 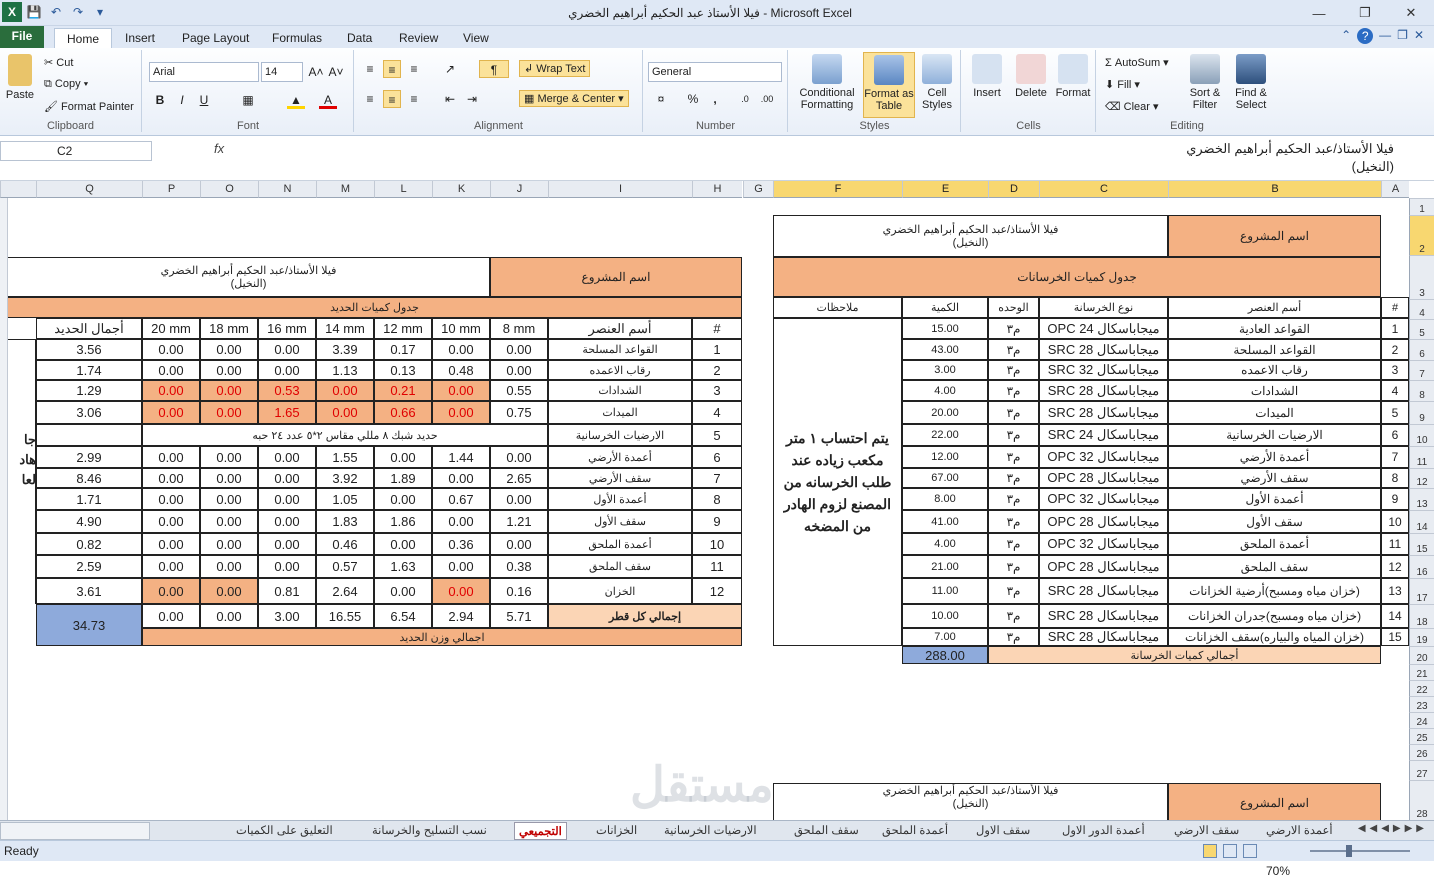 I want to click on font-color-icon: A, so click(x=328, y=100).